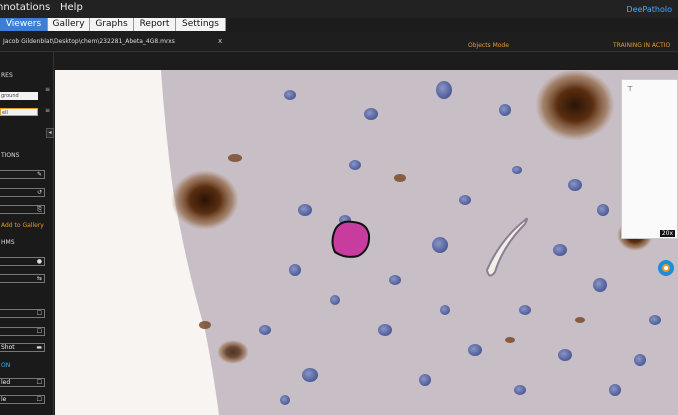 The height and width of the screenshot is (415, 678). Describe the element at coordinates (39, 192) in the screenshot. I see `refresh-icon: ↺` at that location.